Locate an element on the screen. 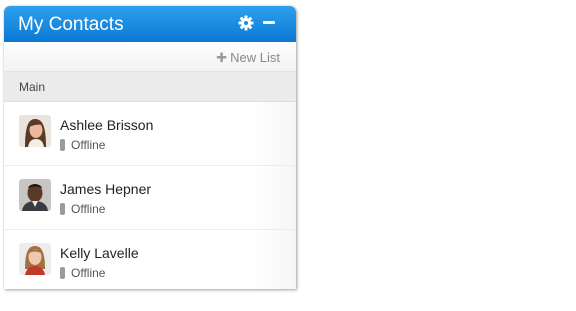 Image resolution: width=576 pixels, height=311 pixels. panel-header: My Contacts is located at coordinates (150, 24).